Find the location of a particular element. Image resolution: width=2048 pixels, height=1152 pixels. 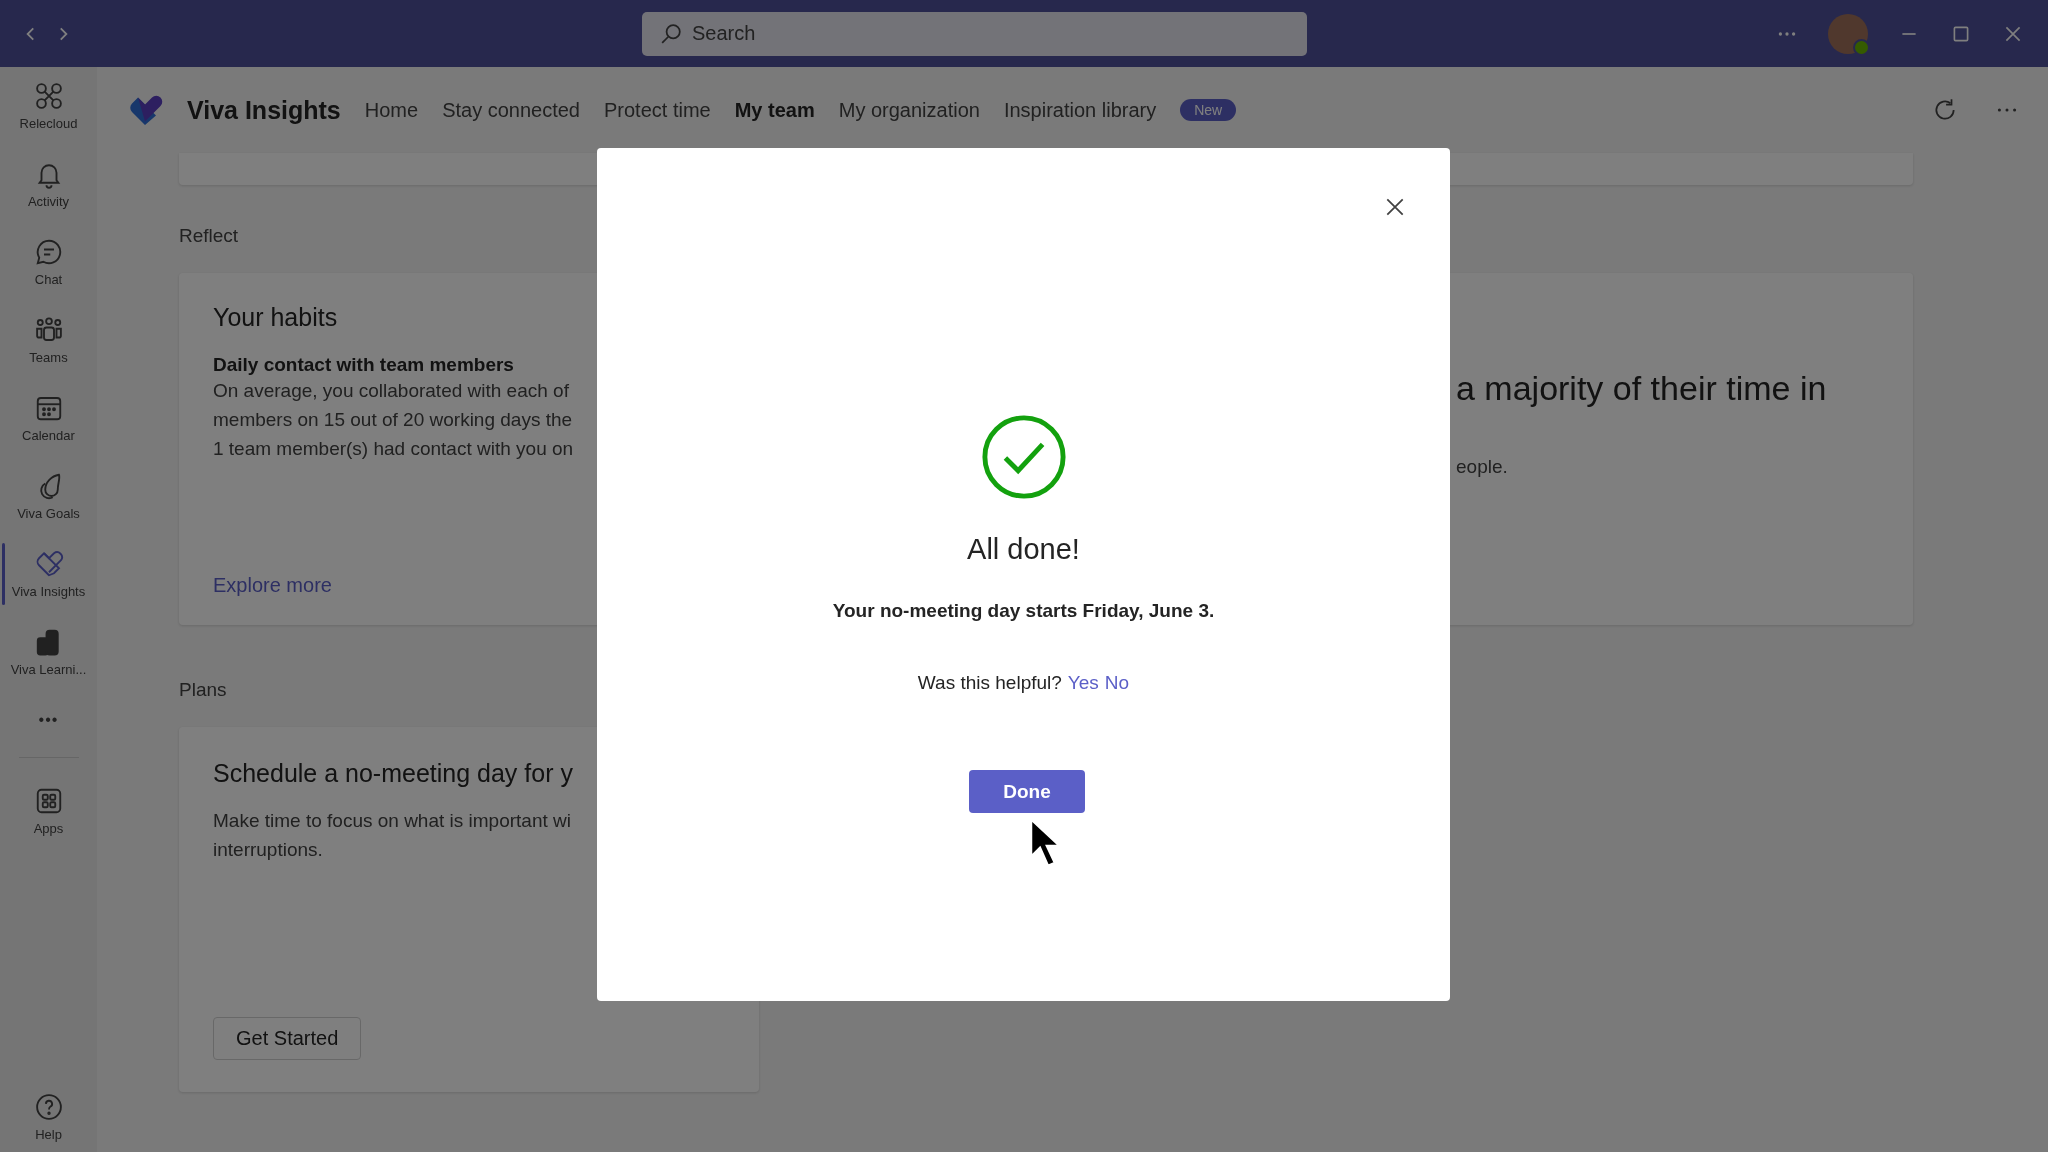

nav-tab: Inspiration library is located at coordinates (1080, 110).